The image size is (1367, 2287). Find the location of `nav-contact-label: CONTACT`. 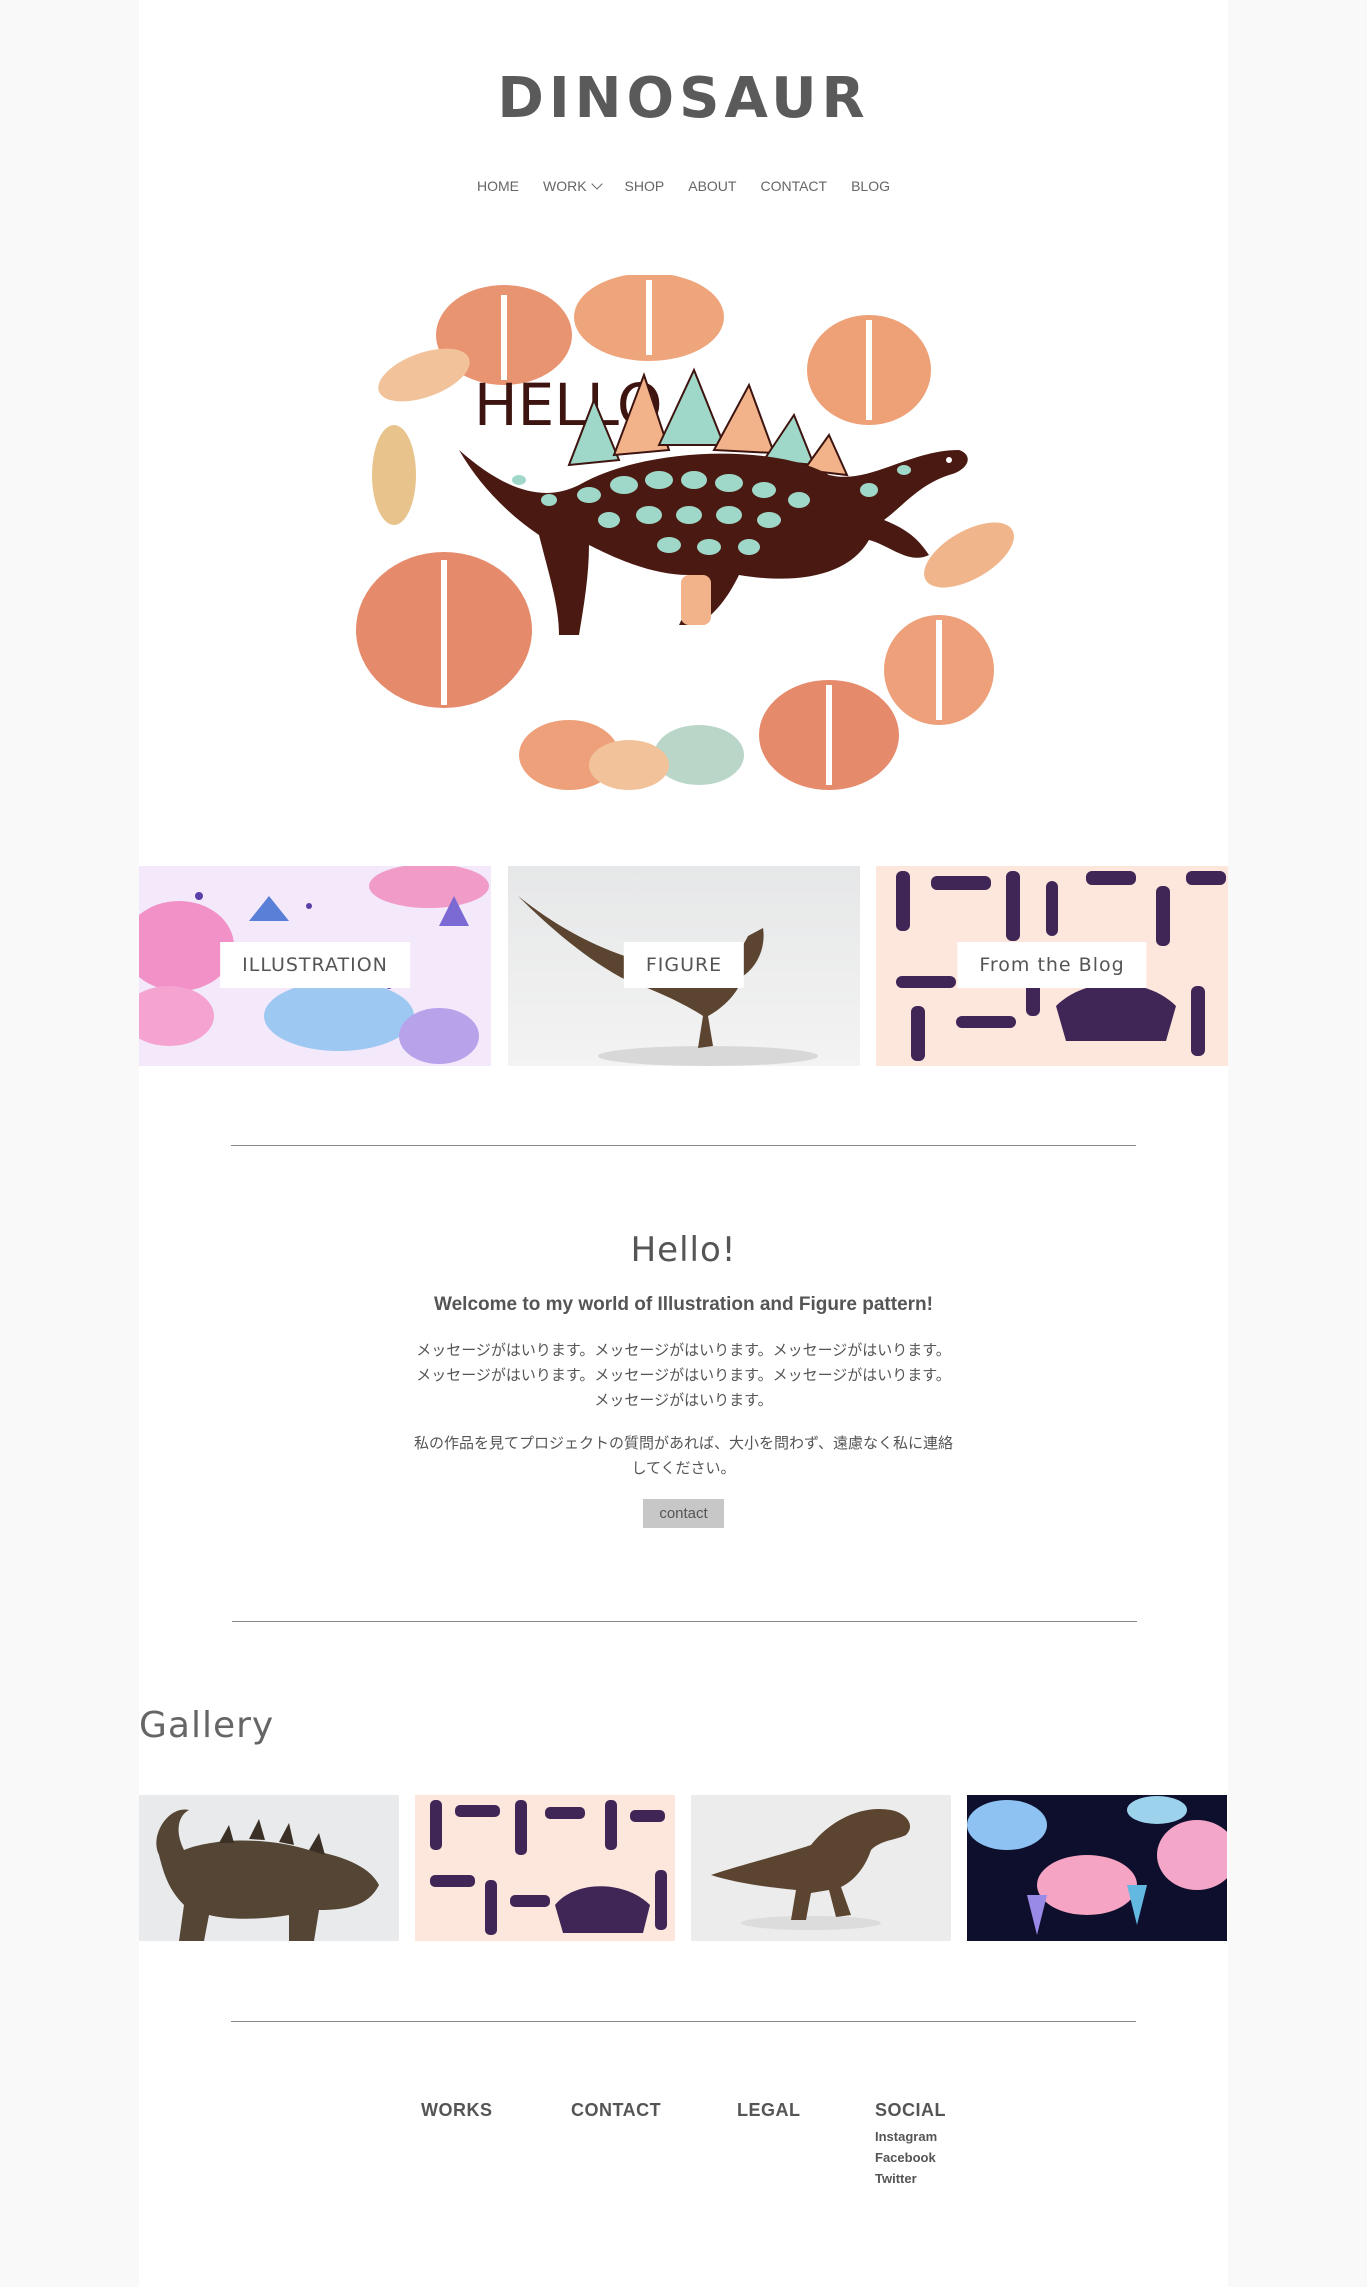

nav-contact-label: CONTACT is located at coordinates (794, 186).